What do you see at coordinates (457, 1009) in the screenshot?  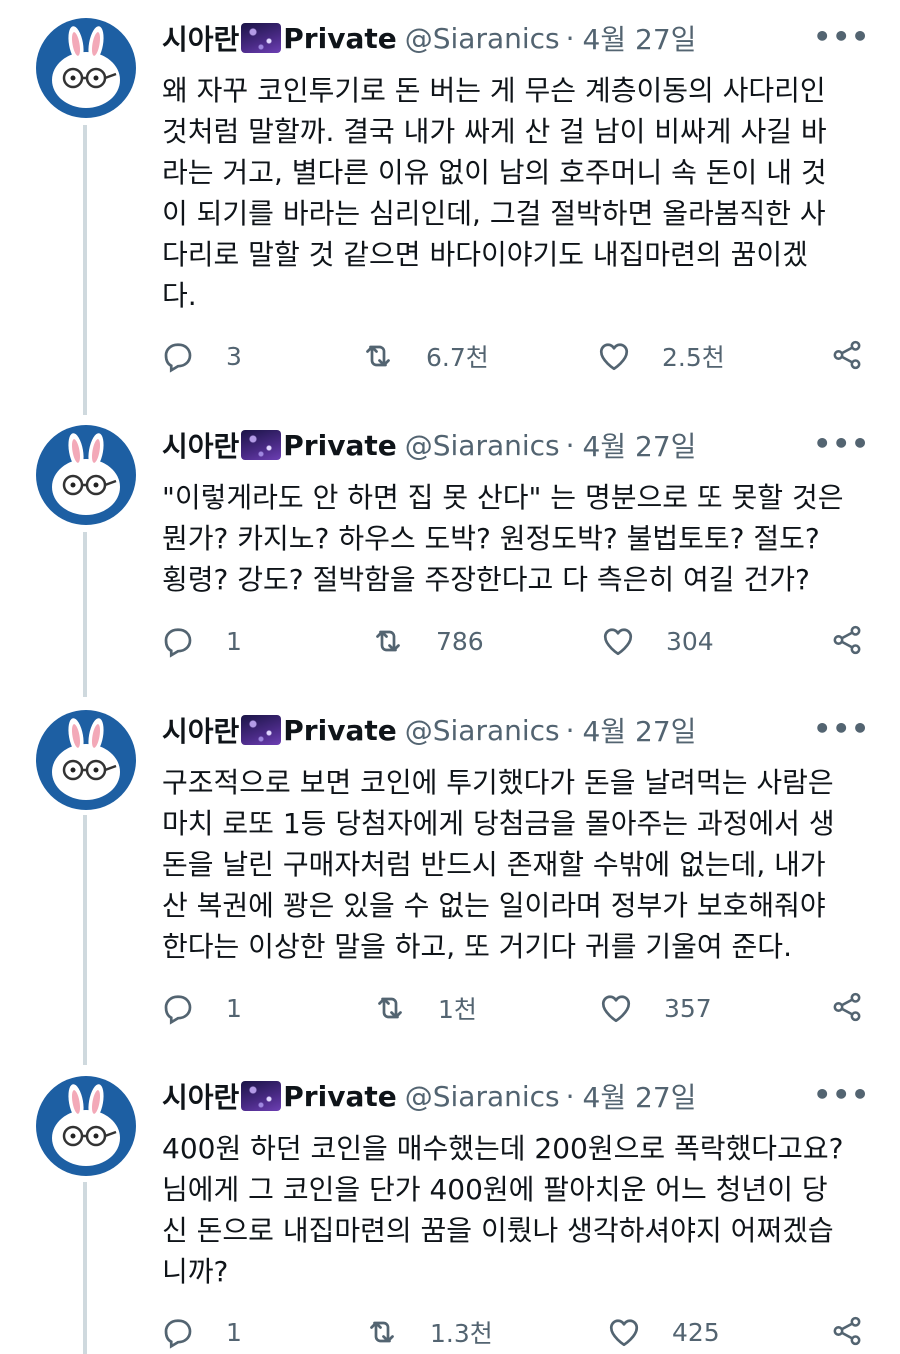 I see `retweet-count: 1천` at bounding box center [457, 1009].